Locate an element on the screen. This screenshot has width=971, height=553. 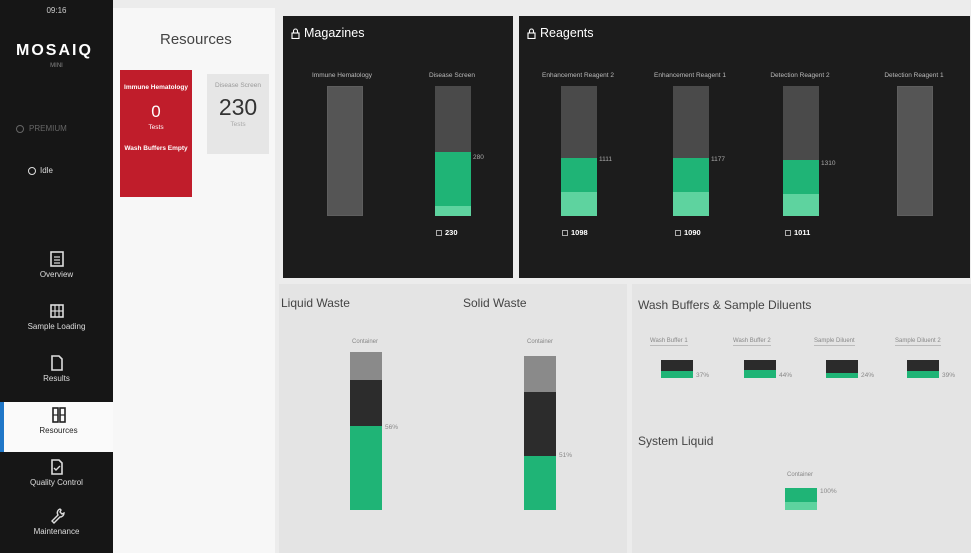
tube-count: 1090 is located at coordinates (688, 232).